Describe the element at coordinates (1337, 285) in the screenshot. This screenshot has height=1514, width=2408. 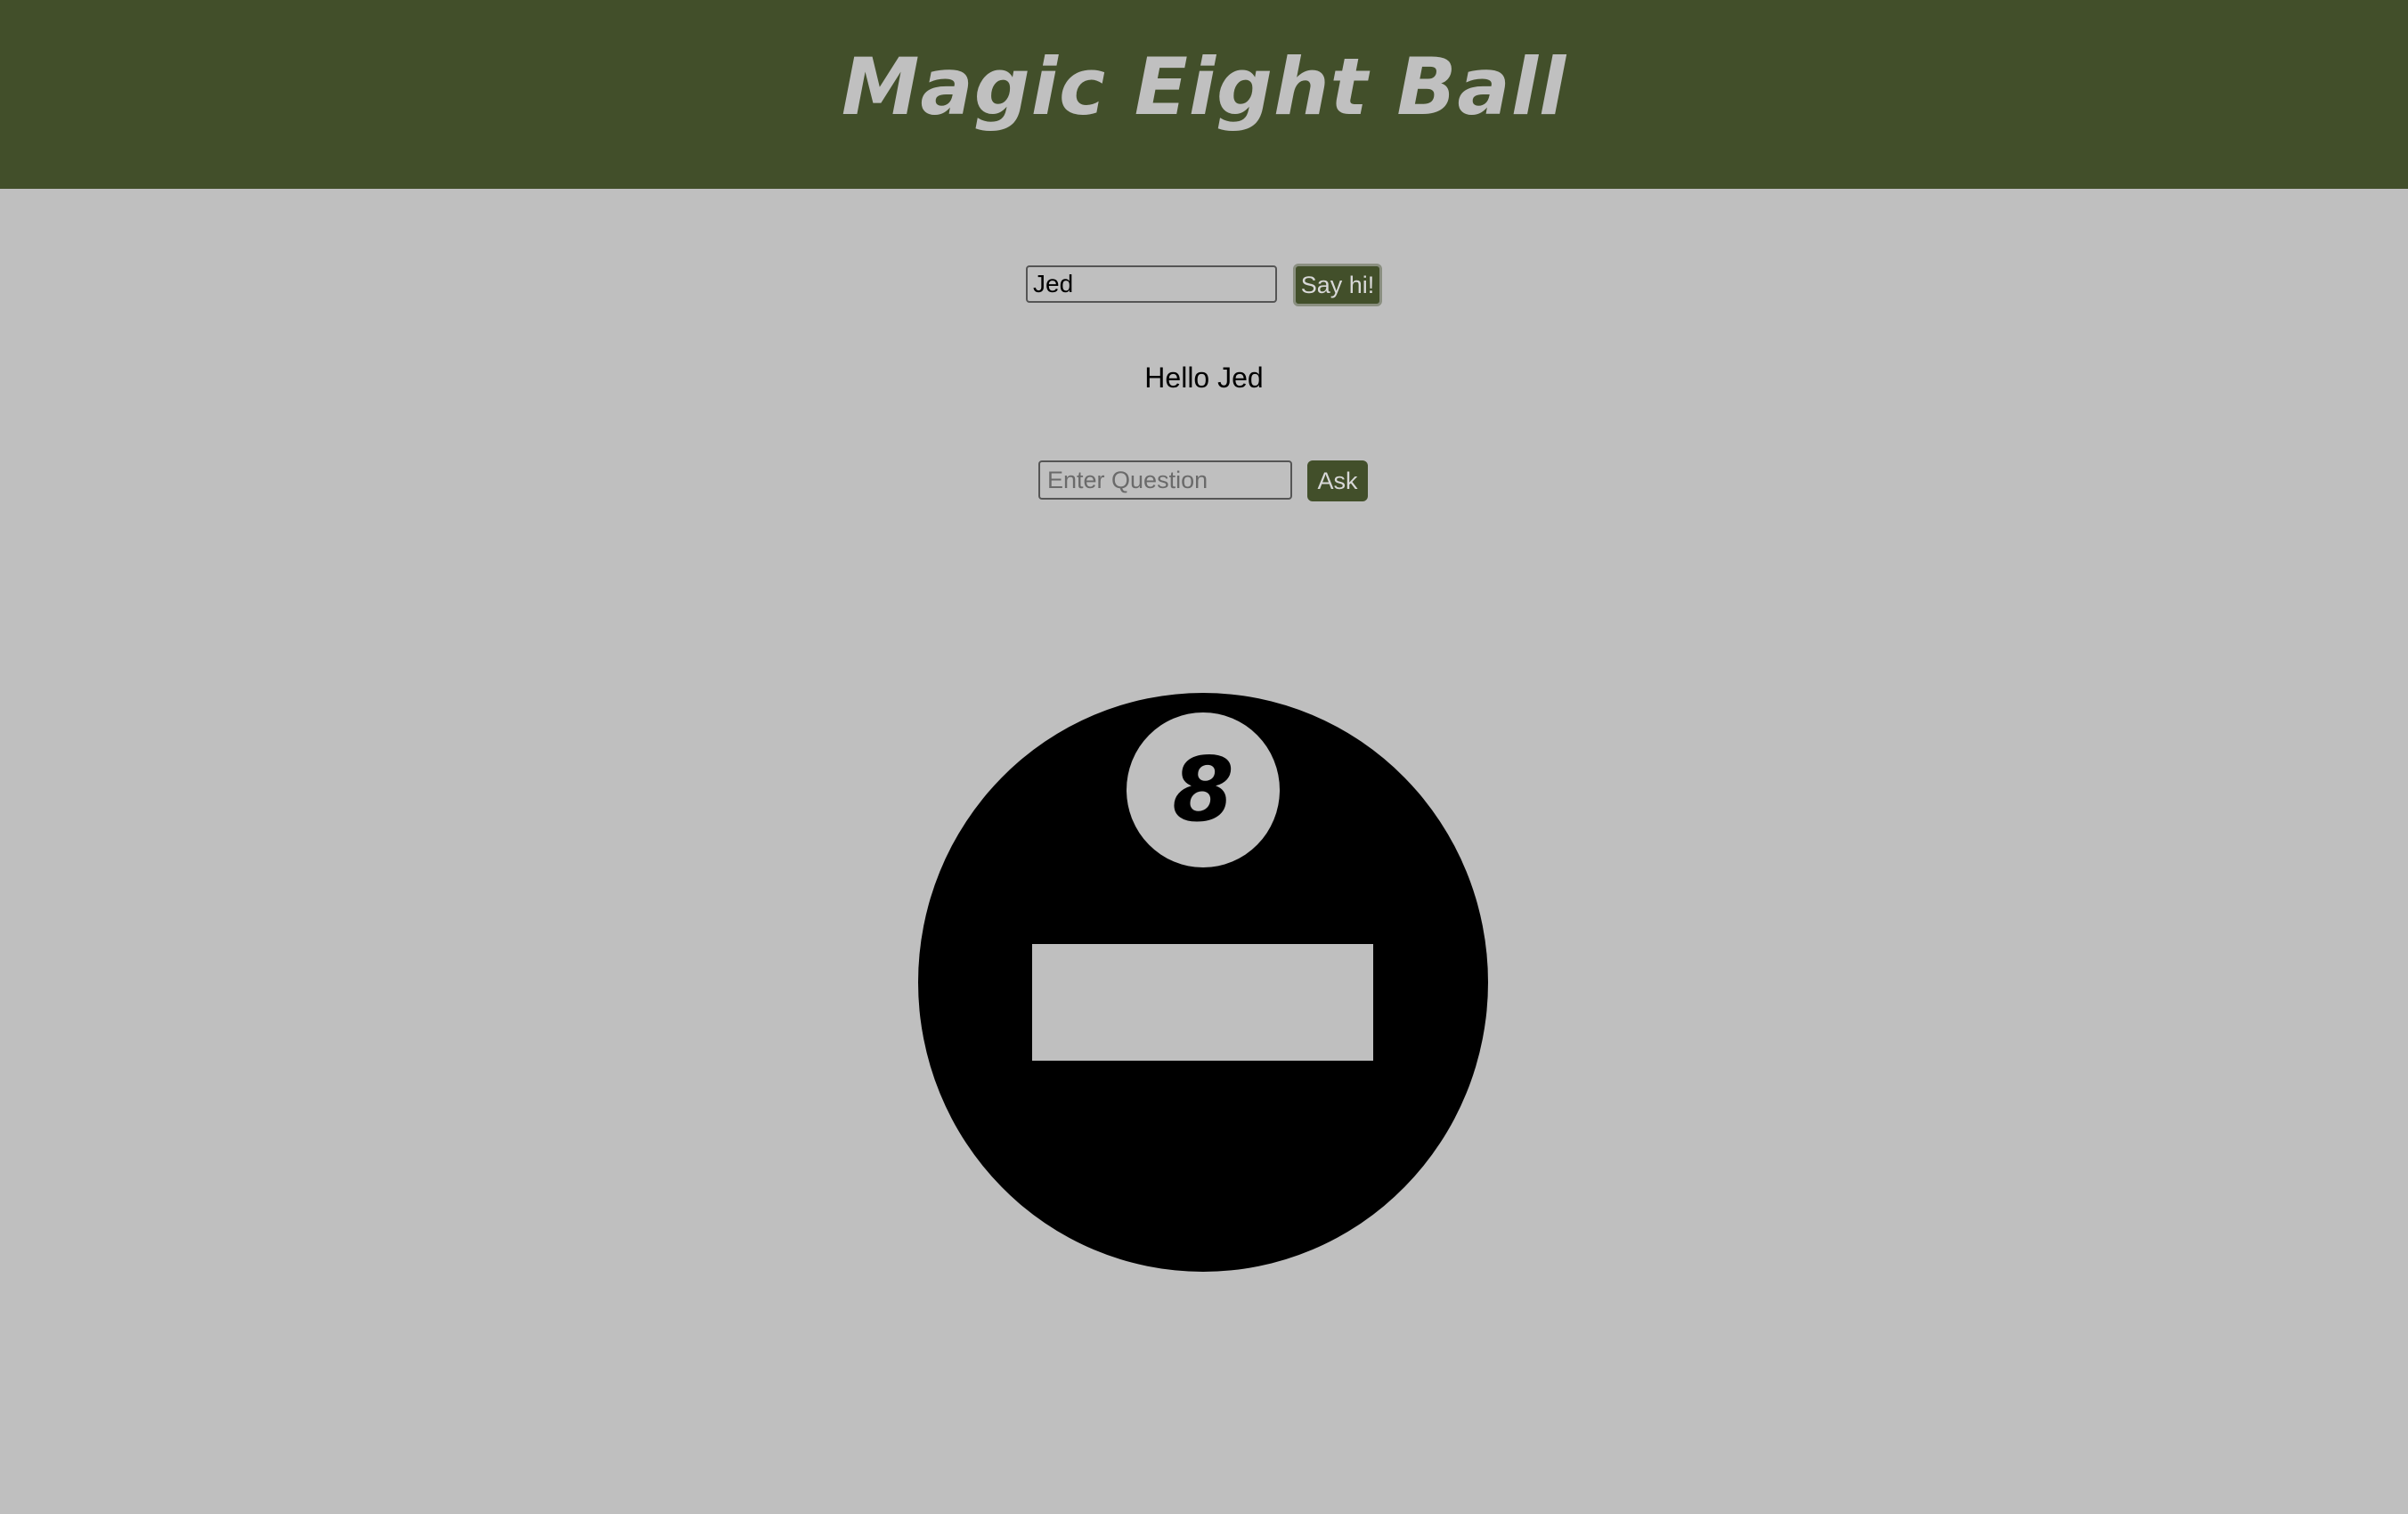
I see `say-hi-button: Say hi!` at that location.